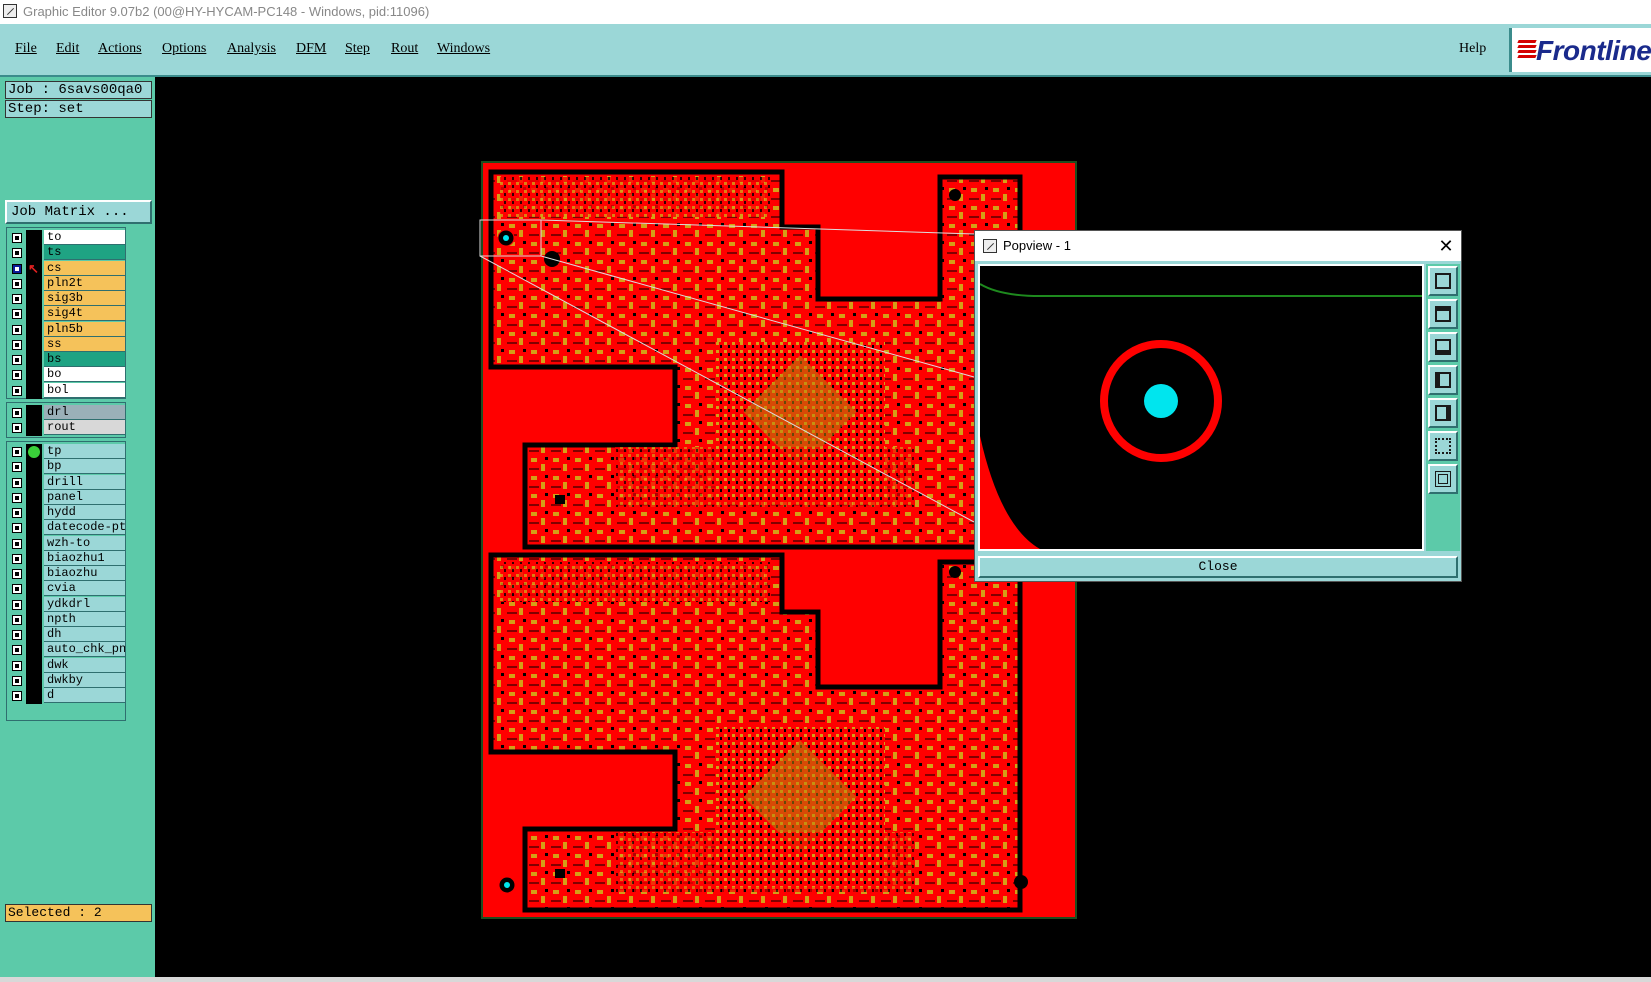 Image resolution: width=1651 pixels, height=982 pixels. I want to click on menu-step: Step, so click(357, 49).